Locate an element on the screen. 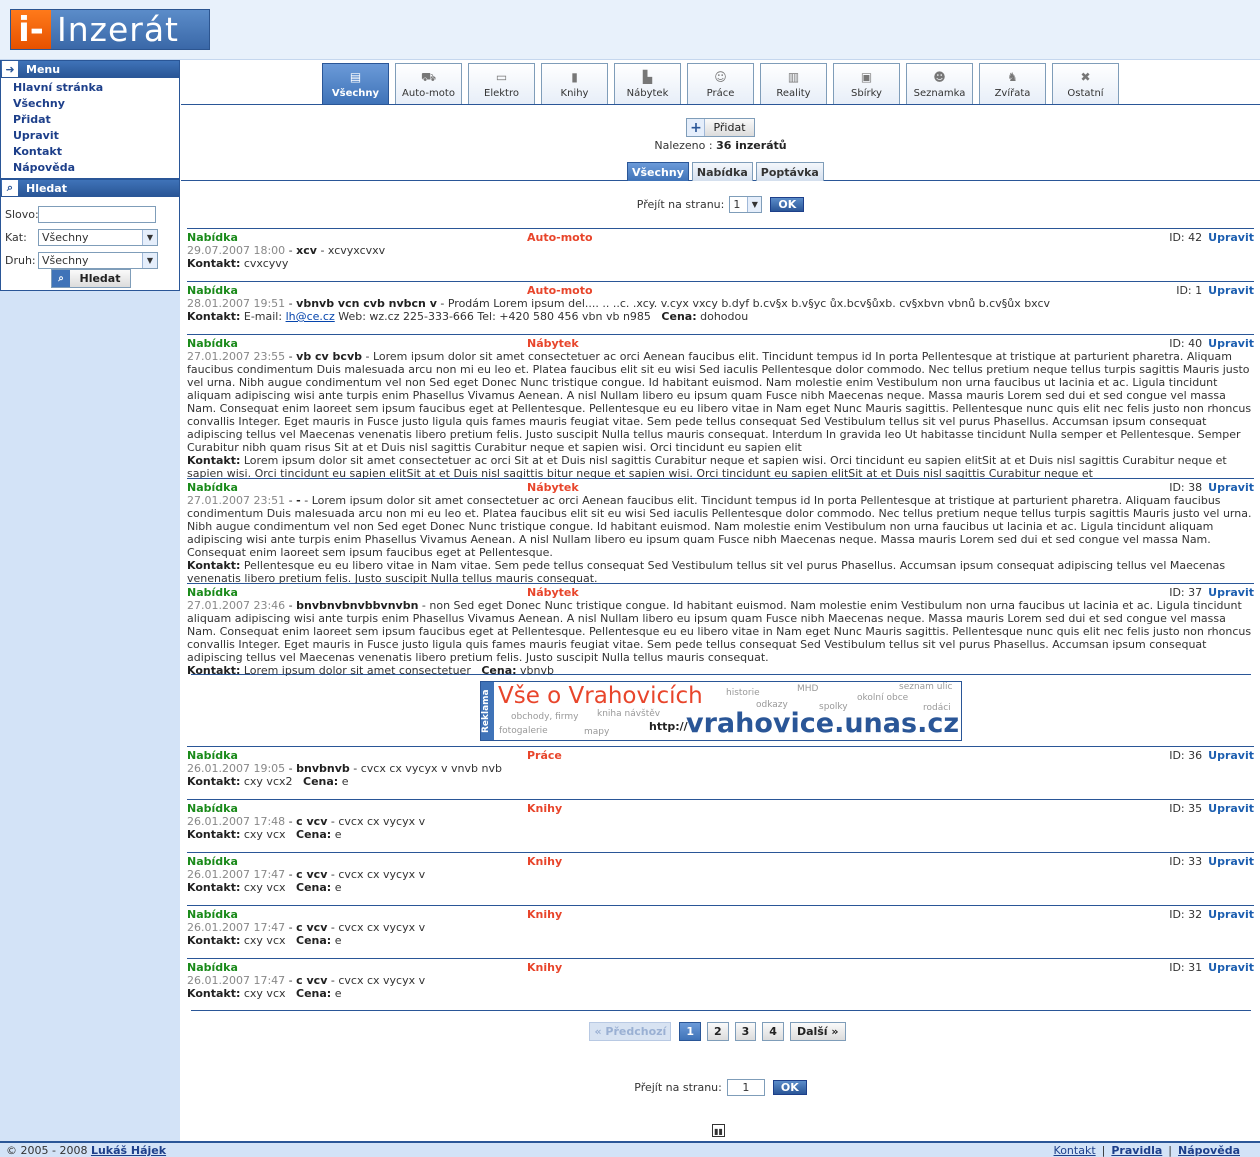 The width and height of the screenshot is (1260, 1157). add-ad-button: + Přidat is located at coordinates (720, 127).